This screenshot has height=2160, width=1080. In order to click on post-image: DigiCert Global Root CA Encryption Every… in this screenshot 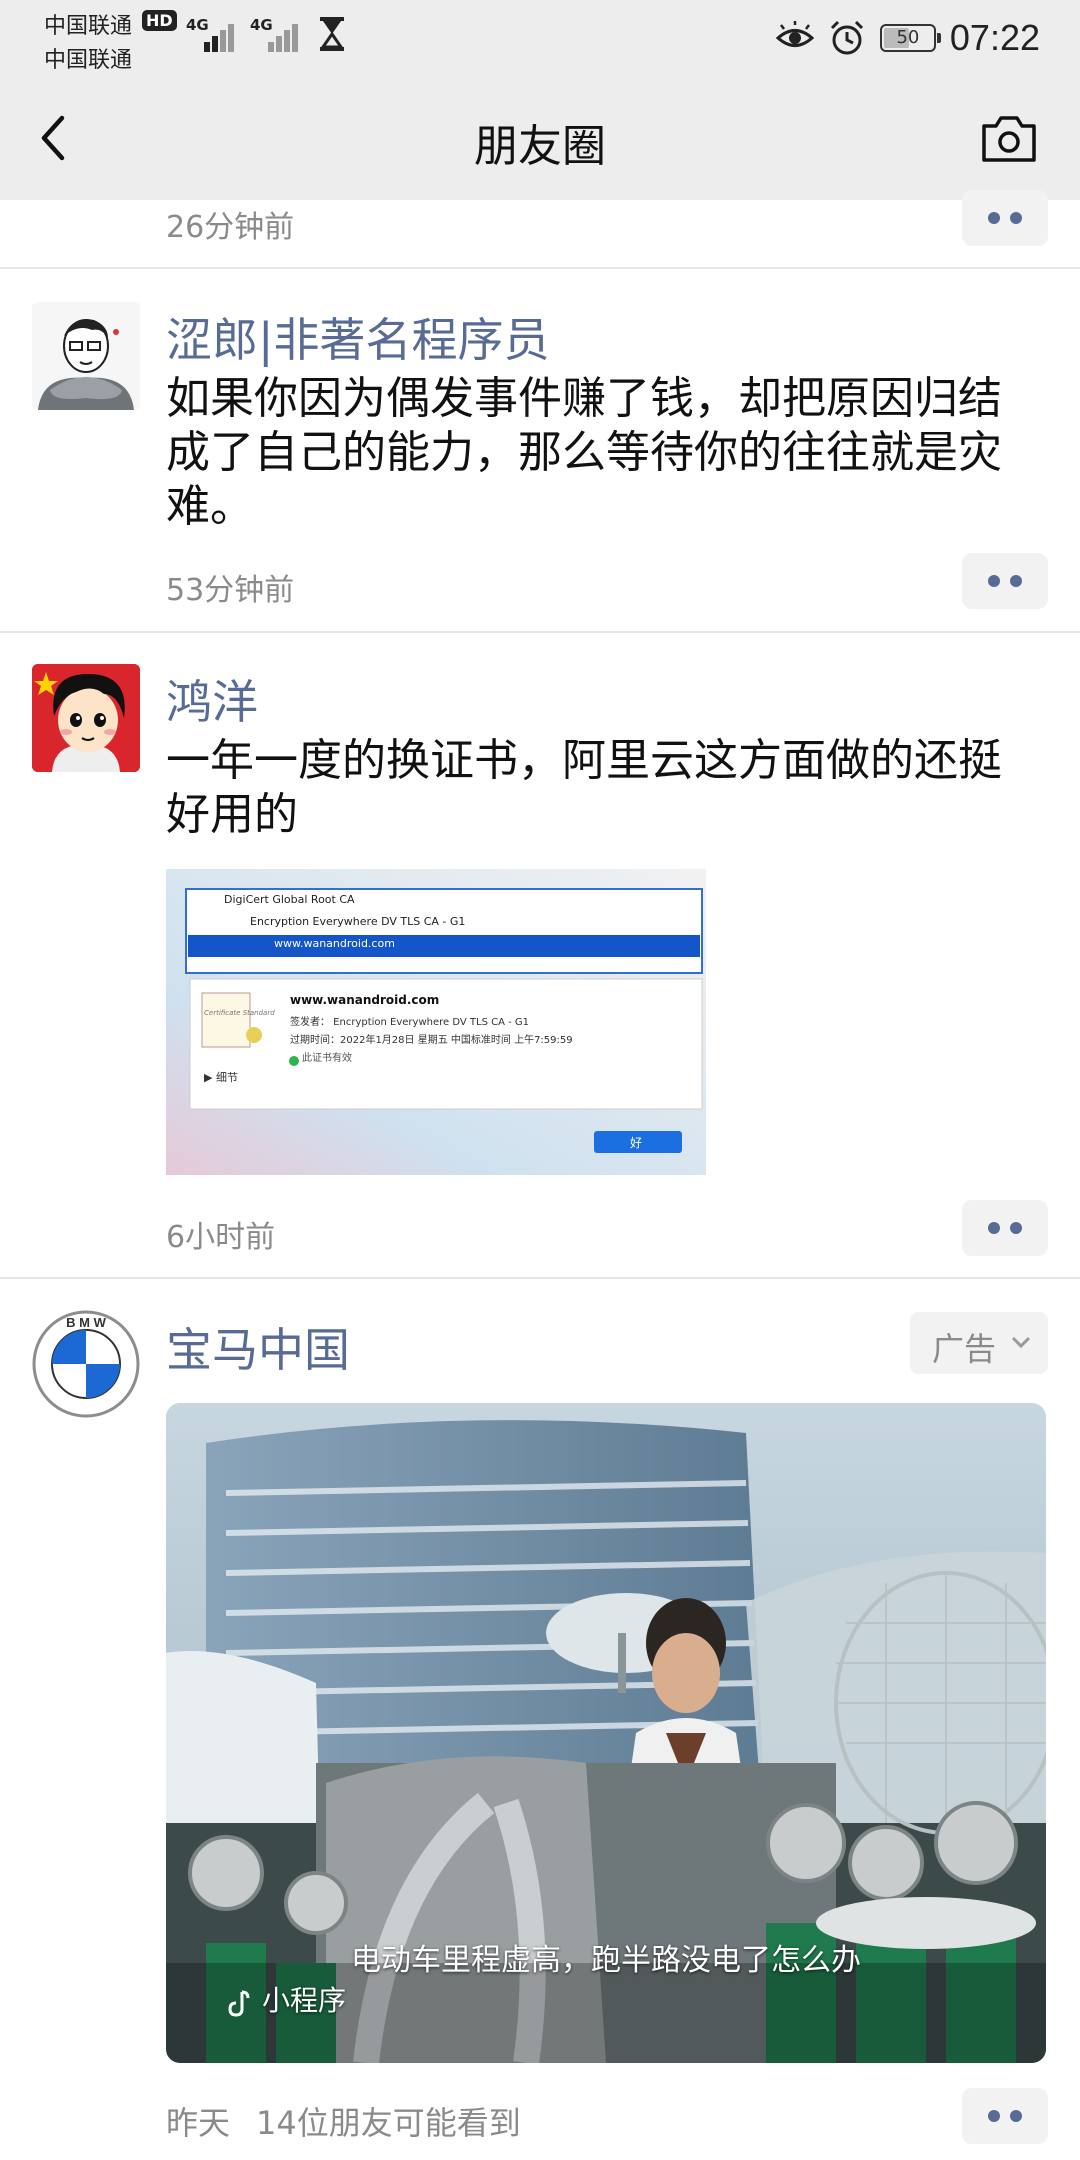, I will do `click(436, 1022)`.